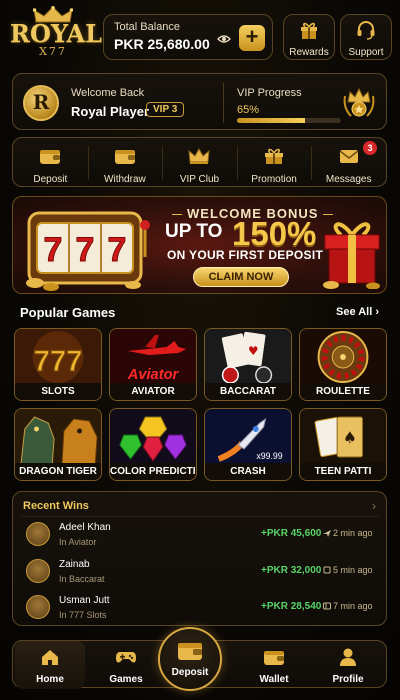  I want to click on nav-home: Home, so click(50, 665).